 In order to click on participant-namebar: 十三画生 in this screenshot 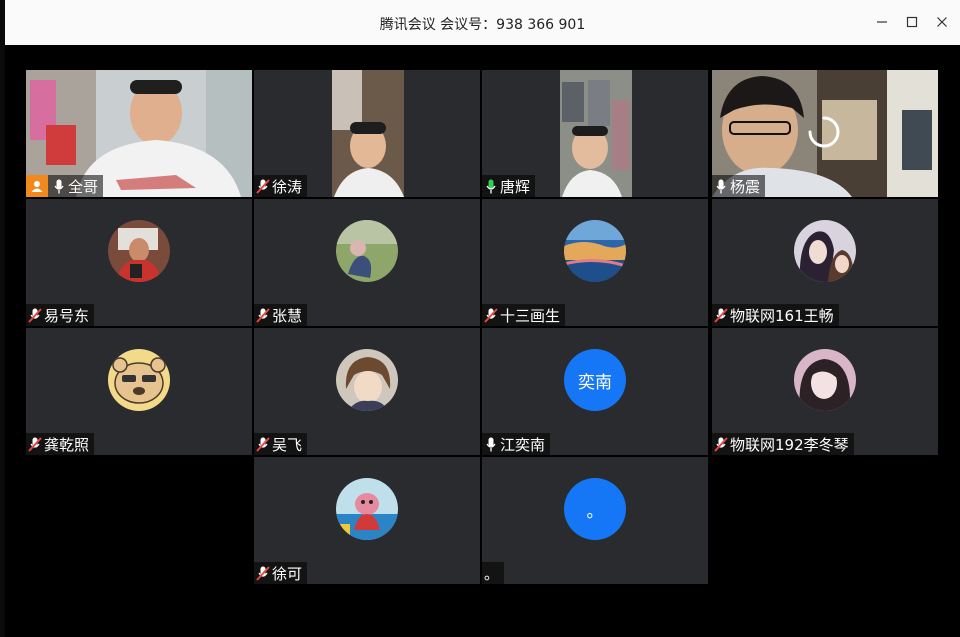, I will do `click(524, 315)`.